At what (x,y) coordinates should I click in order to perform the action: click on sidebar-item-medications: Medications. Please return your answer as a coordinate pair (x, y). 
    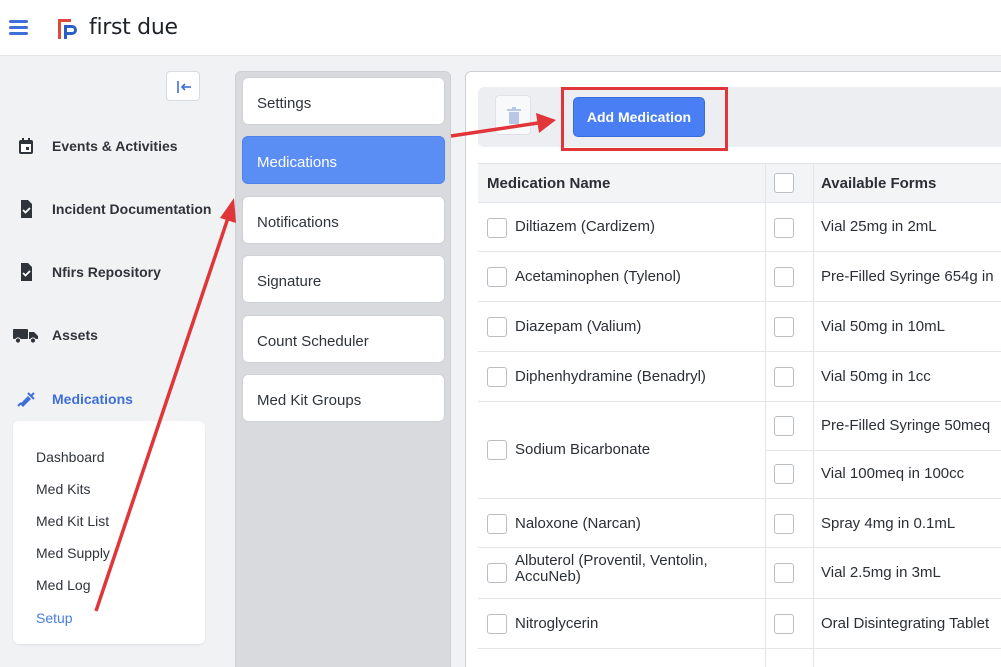
    Looking at the image, I should click on (110, 399).